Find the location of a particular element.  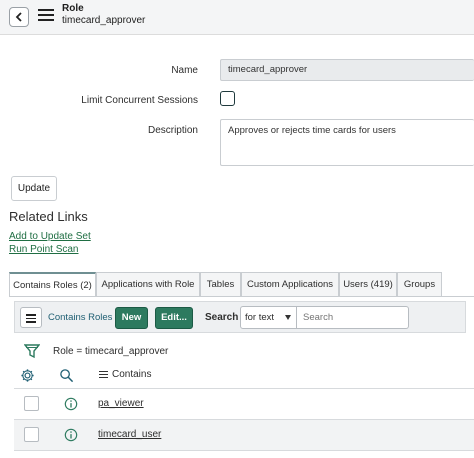

form-header: Role timecard_approver is located at coordinates (237, 17).